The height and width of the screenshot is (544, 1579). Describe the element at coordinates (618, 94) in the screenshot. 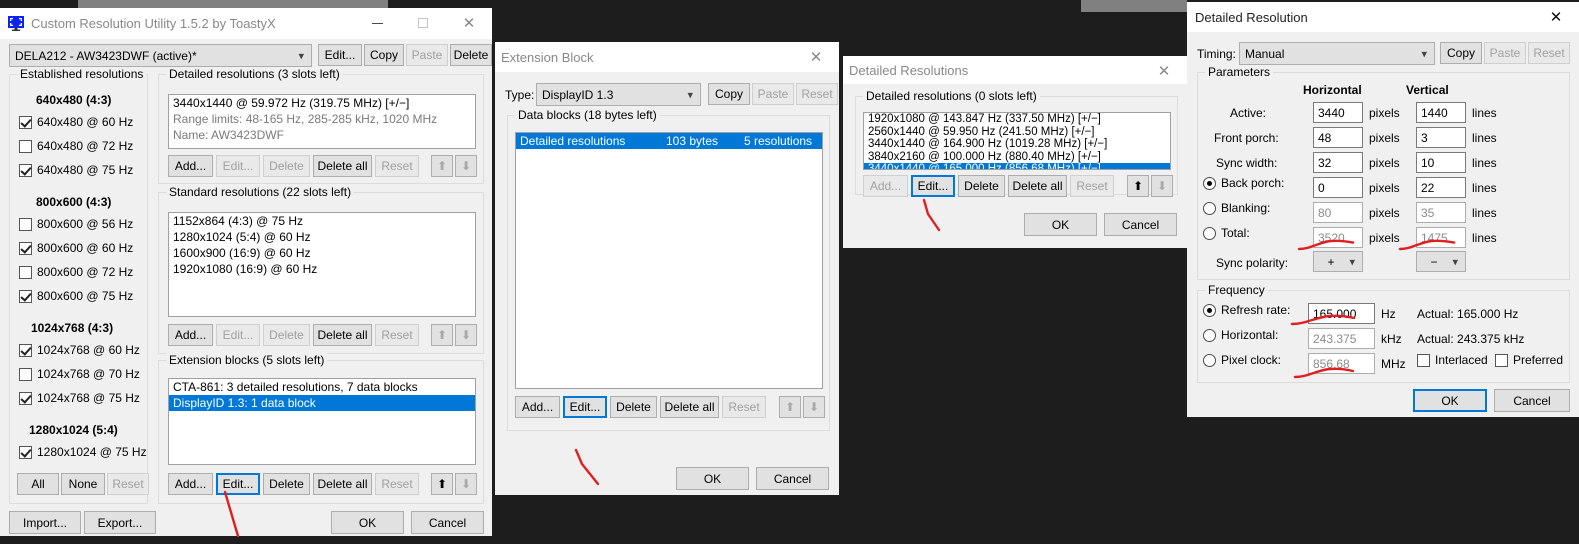

I see `extension-block-type-combo: DisplayID 1.3 ▾` at that location.